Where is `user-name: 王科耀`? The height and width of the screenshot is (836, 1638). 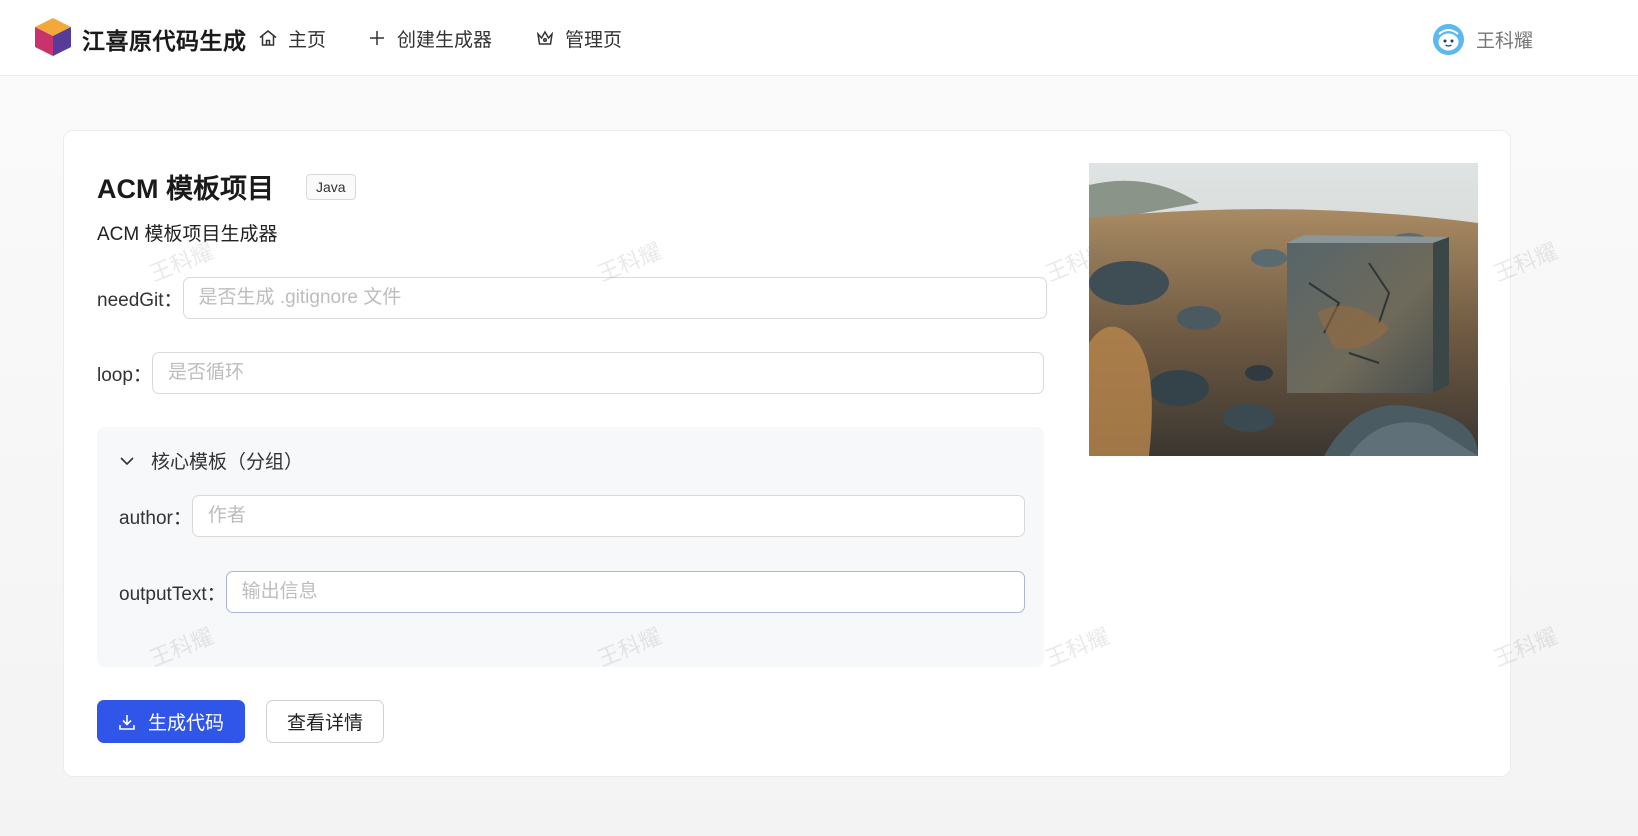 user-name: 王科耀 is located at coordinates (1504, 39).